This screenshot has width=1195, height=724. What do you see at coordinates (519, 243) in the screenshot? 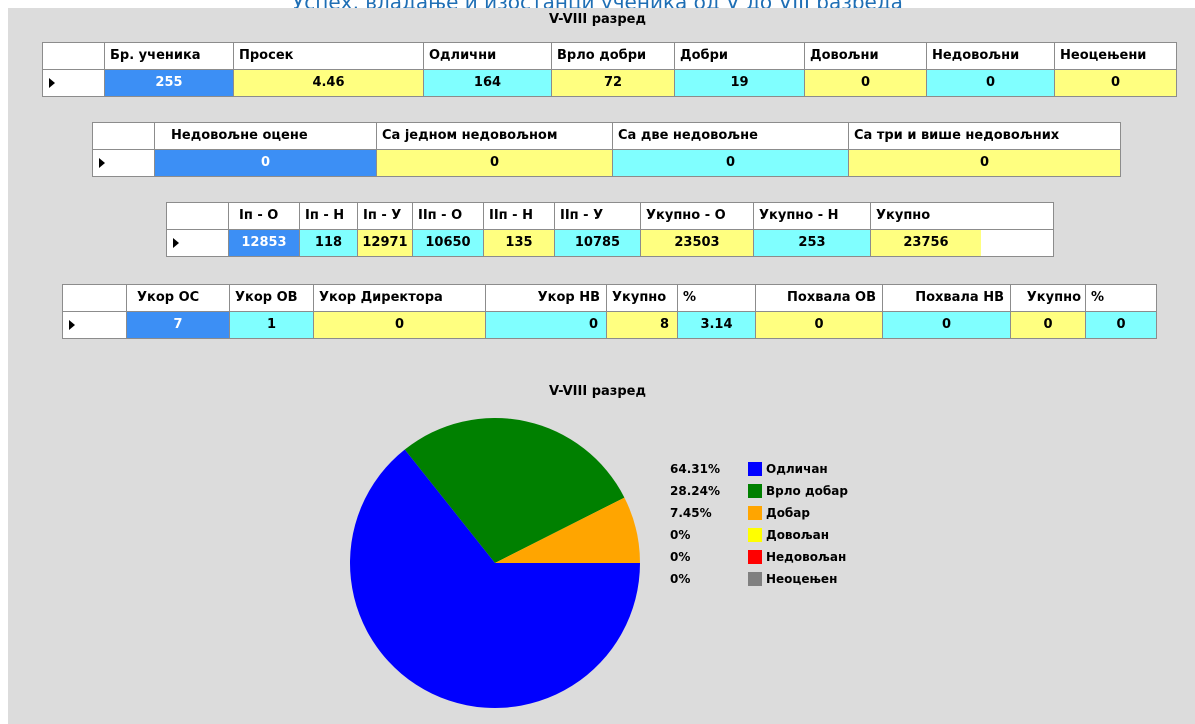
I see `table-cell: 135` at bounding box center [519, 243].